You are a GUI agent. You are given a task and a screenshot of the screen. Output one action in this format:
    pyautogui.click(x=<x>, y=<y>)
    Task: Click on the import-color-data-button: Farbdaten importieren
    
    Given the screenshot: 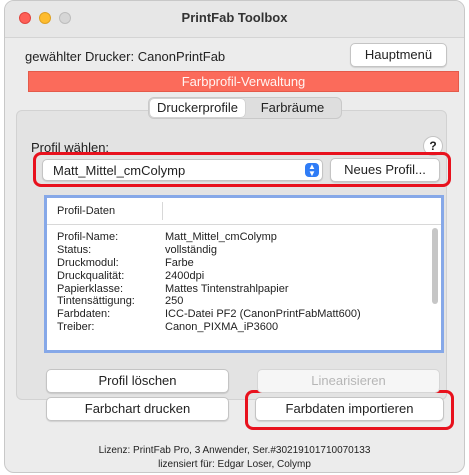 What is the action you would take?
    pyautogui.click(x=349, y=409)
    